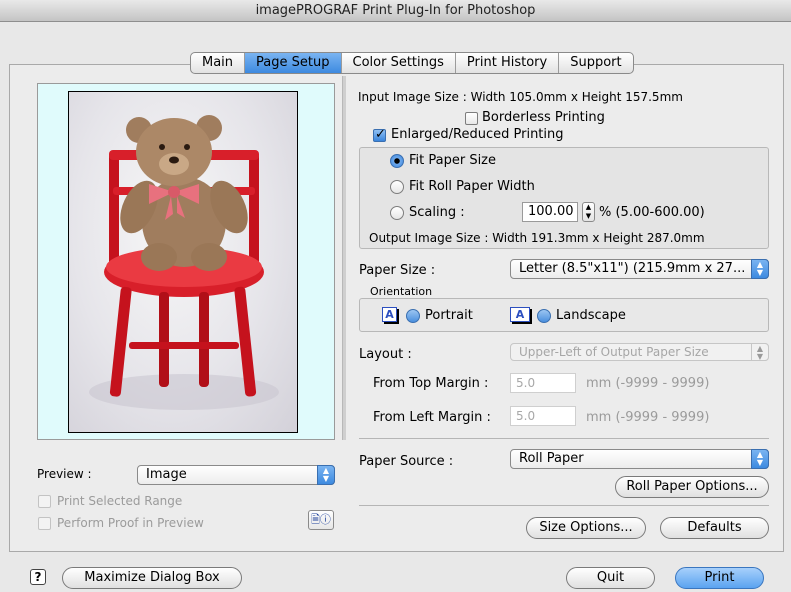 The height and width of the screenshot is (592, 791). I want to click on tab-page-setup: Page Setup, so click(293, 63).